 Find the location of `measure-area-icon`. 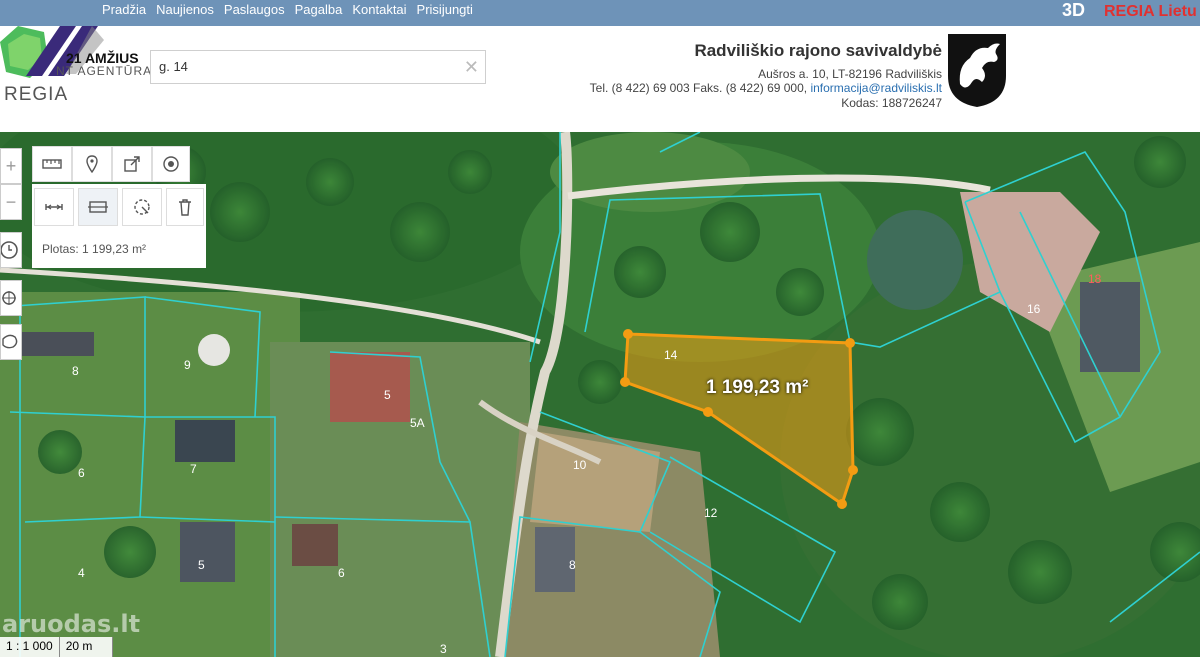

measure-area-icon is located at coordinates (98, 207).